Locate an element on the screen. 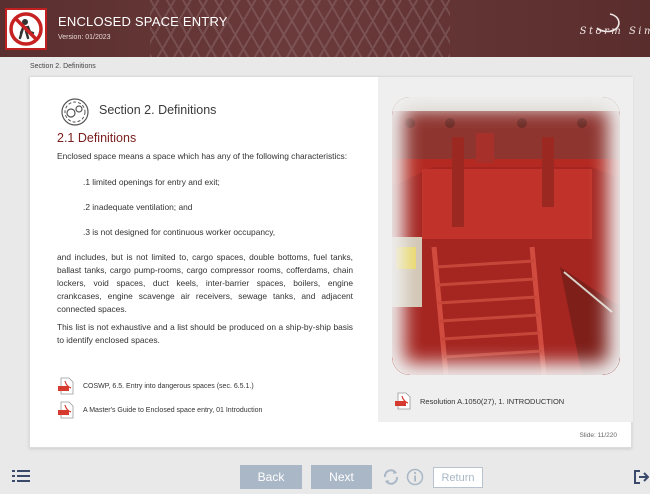 Image resolution: width=650 pixels, height=494 pixels. return-button: Return is located at coordinates (458, 477).